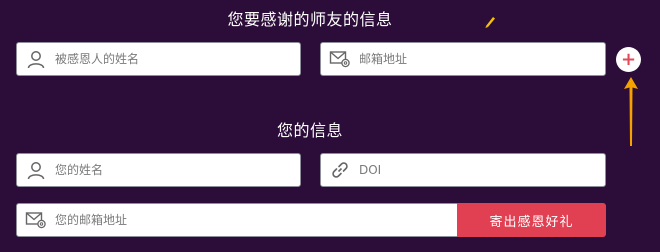 This screenshot has height=252, width=660. Describe the element at coordinates (631, 111) in the screenshot. I see `arrow-annotation` at that location.